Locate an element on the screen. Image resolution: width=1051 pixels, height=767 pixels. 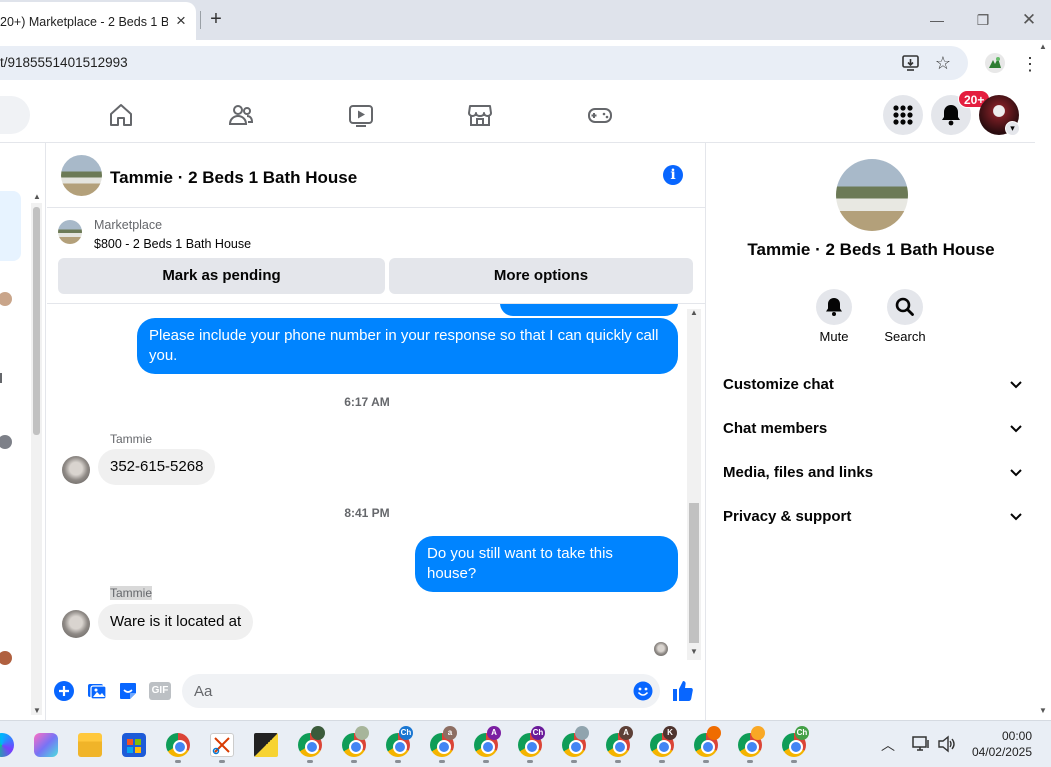
mark-as-pending-button: Mark as pending is located at coordinates (221, 276).